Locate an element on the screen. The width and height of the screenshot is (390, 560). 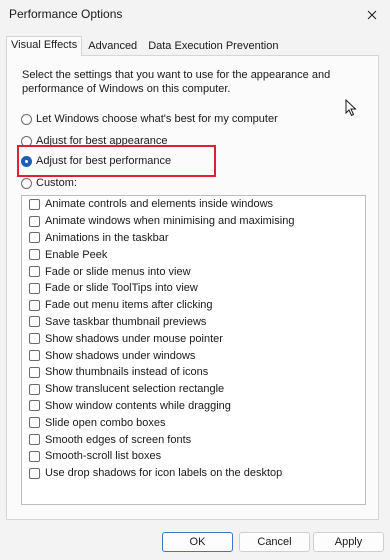
effect-label: Enable Peek is located at coordinates (76, 254).